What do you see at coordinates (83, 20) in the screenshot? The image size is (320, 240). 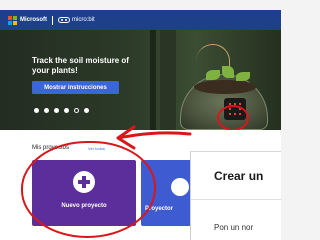 I see `product-name: micro:bit` at bounding box center [83, 20].